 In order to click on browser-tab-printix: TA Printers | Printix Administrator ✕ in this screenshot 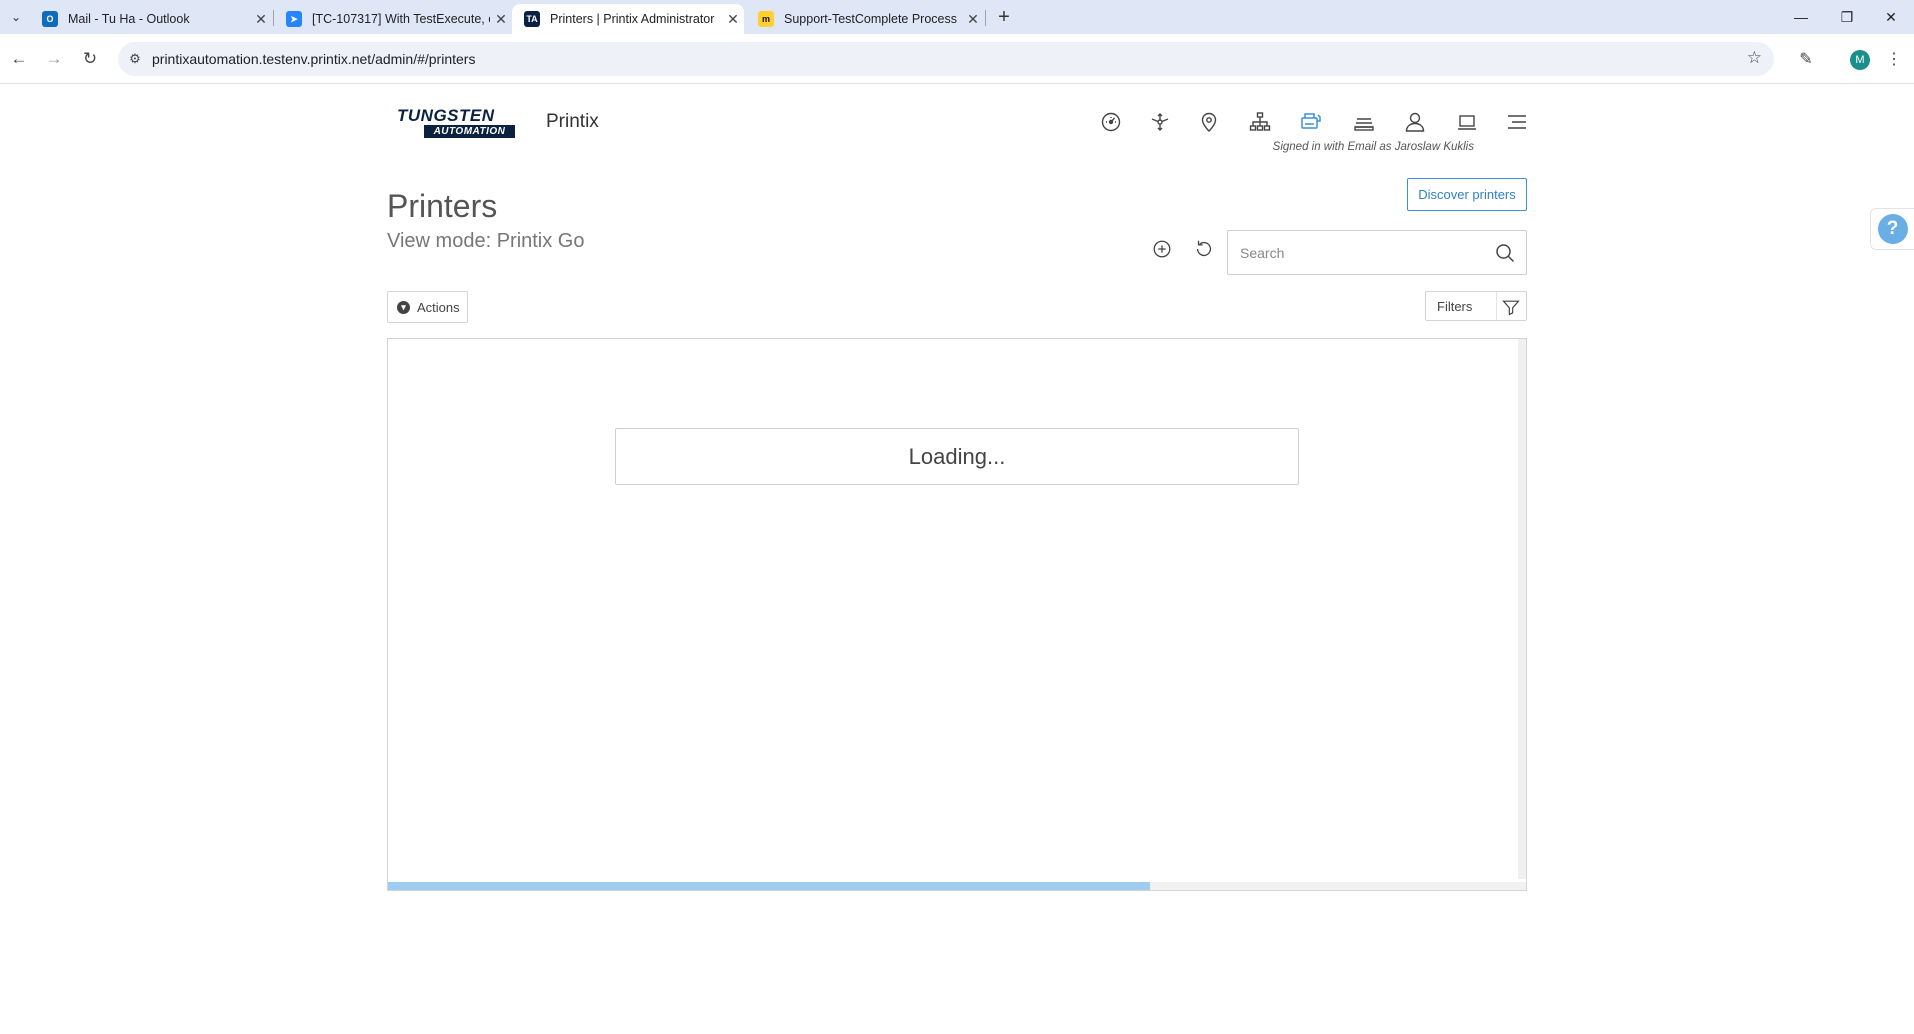, I will do `click(628, 19)`.